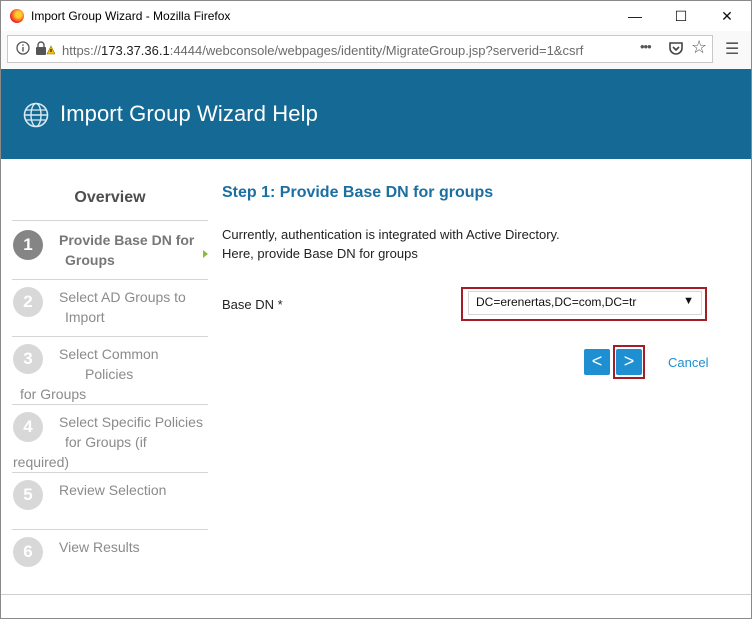 Image resolution: width=752 pixels, height=619 pixels. What do you see at coordinates (629, 362) in the screenshot?
I see `next-button: >` at bounding box center [629, 362].